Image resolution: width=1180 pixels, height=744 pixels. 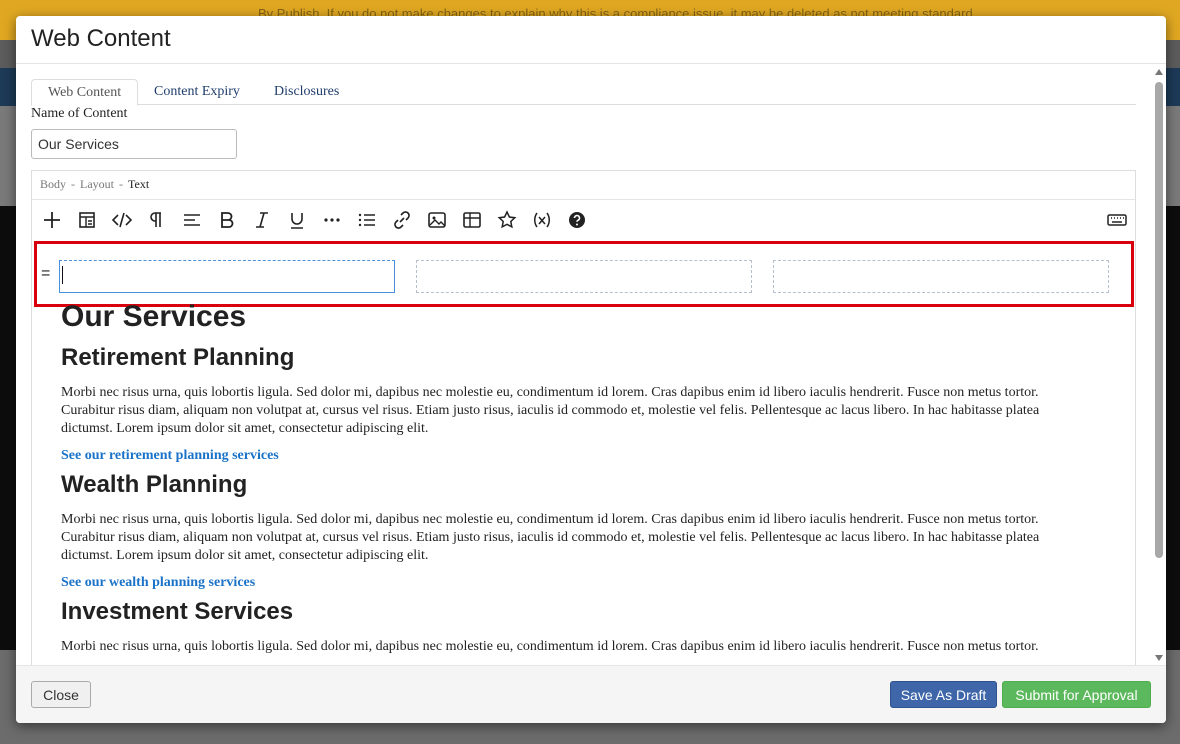 I want to click on layout-icon, so click(x=87, y=220).